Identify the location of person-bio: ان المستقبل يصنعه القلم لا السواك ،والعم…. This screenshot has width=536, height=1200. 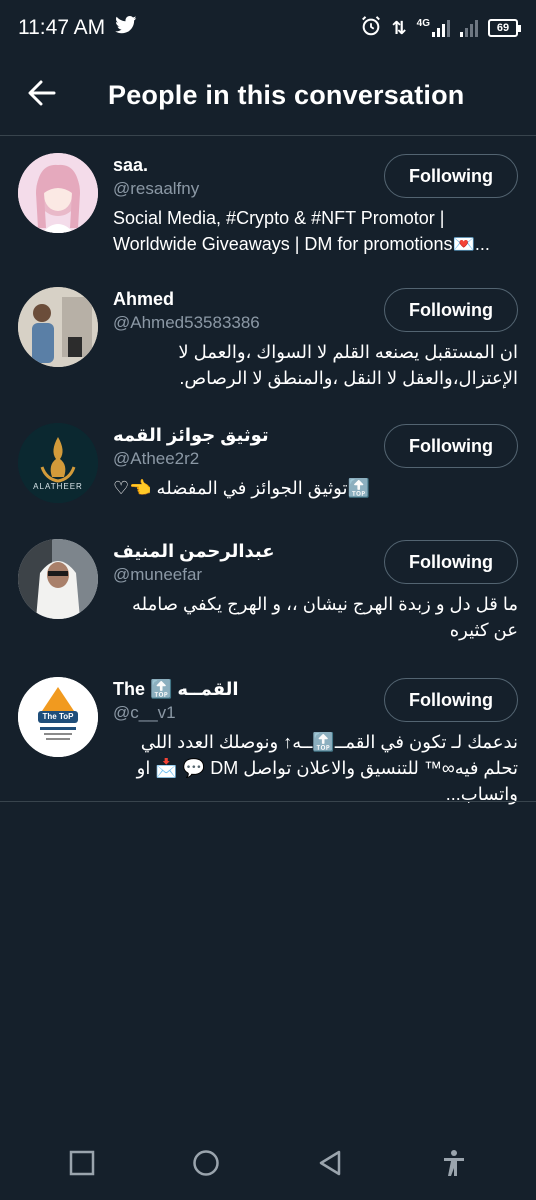
(348, 365).